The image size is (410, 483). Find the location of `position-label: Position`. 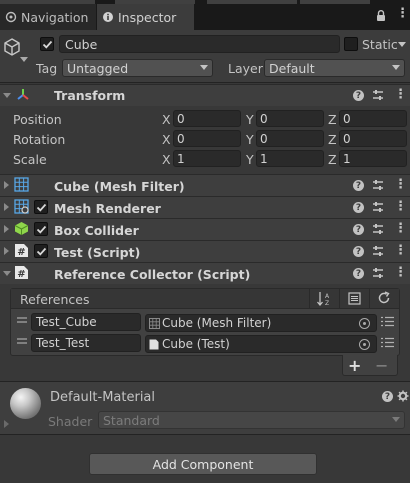

position-label: Position is located at coordinates (37, 119).